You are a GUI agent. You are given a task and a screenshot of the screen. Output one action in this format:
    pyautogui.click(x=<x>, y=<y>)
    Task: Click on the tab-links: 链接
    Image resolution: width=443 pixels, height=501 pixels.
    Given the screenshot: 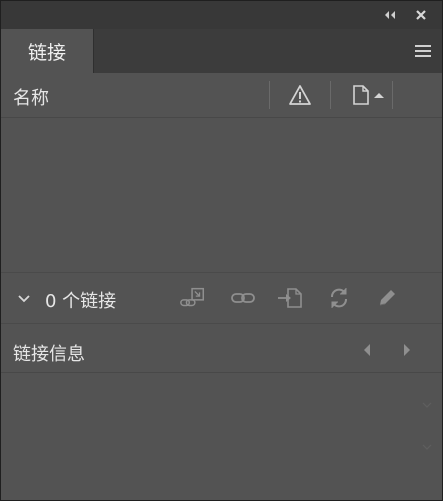 What is the action you would take?
    pyautogui.click(x=47, y=51)
    